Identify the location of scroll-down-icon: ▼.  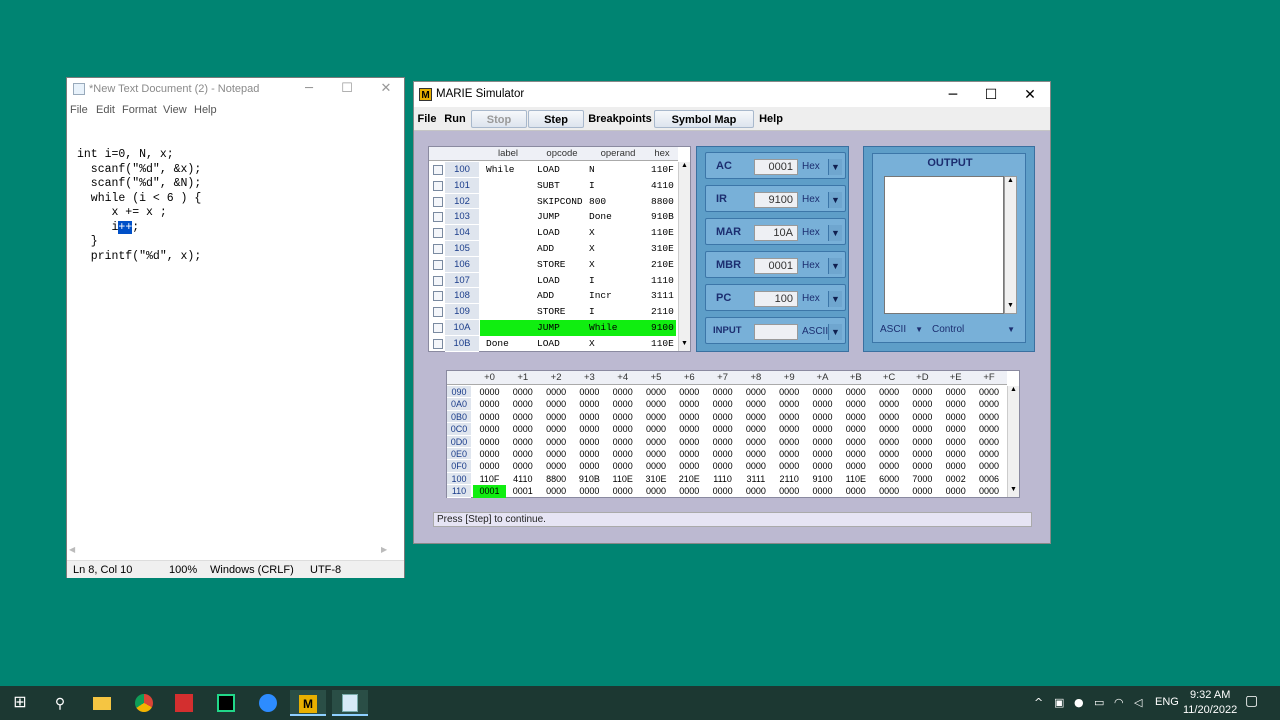
(684, 343).